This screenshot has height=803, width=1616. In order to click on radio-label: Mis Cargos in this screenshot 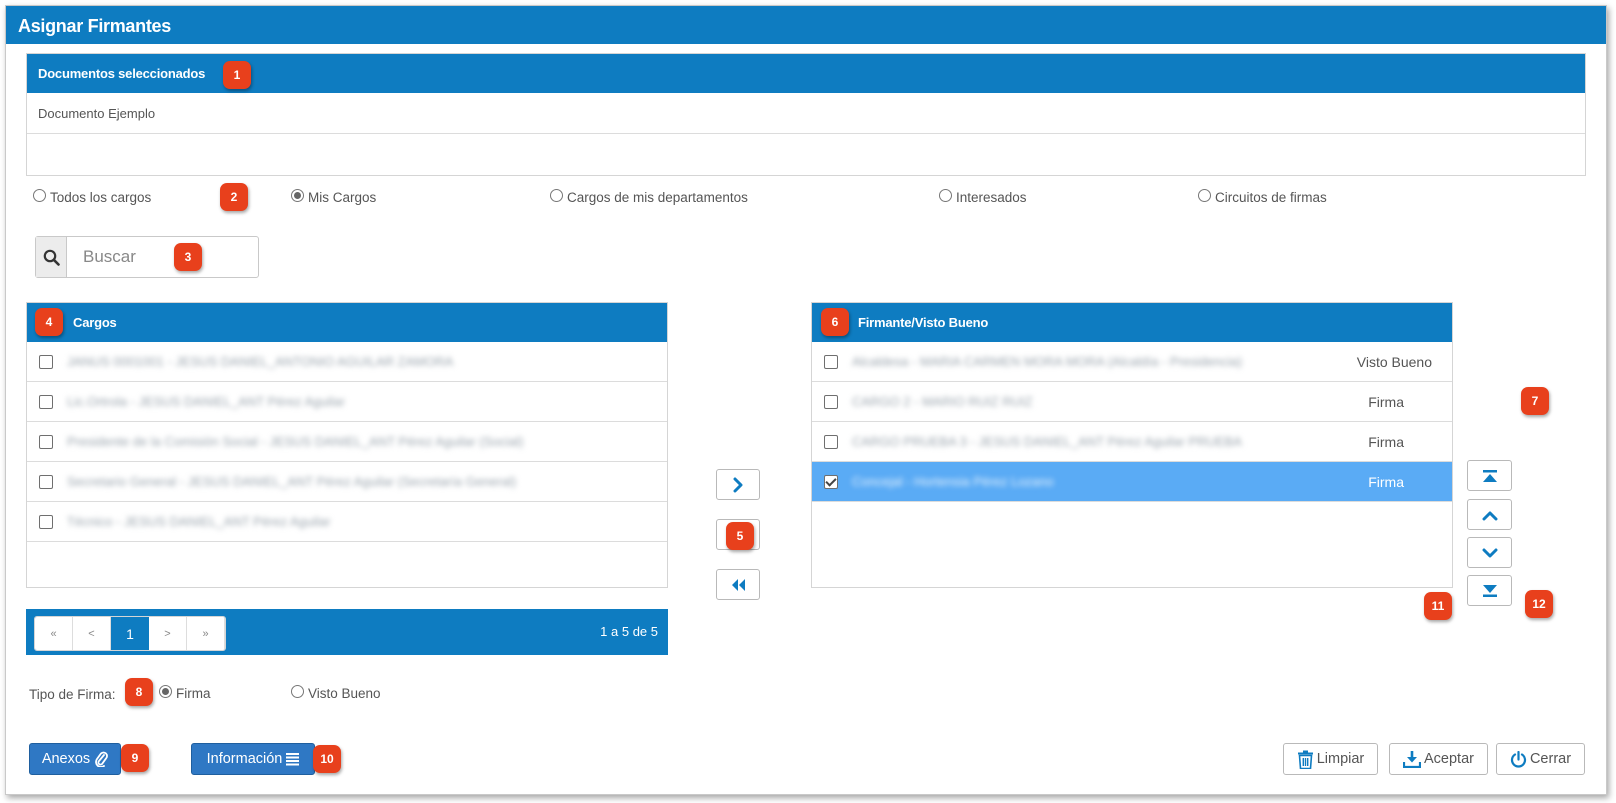, I will do `click(342, 197)`.